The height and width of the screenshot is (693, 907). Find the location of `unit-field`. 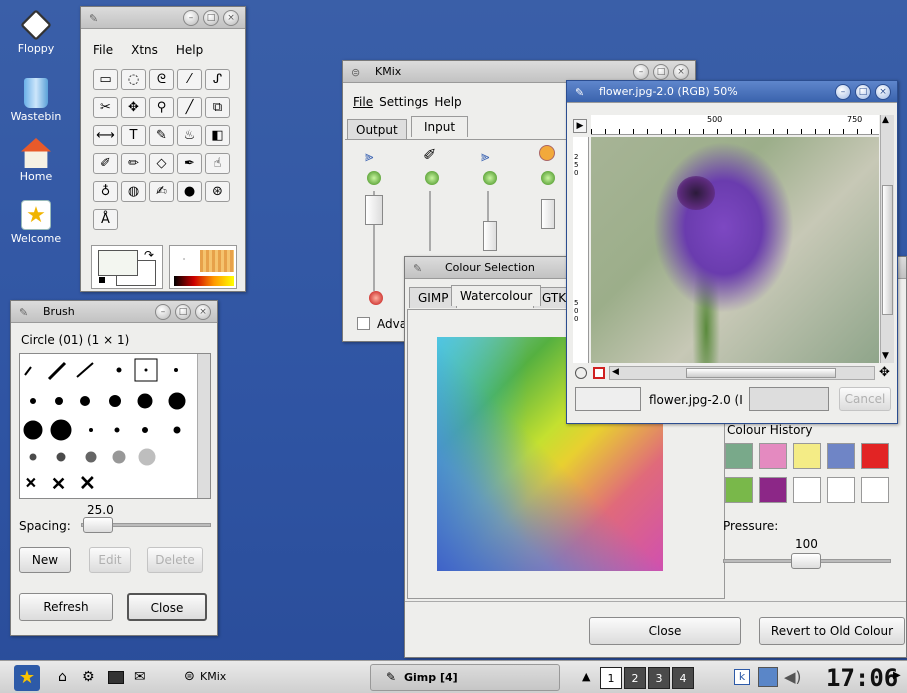

unit-field is located at coordinates (608, 399).